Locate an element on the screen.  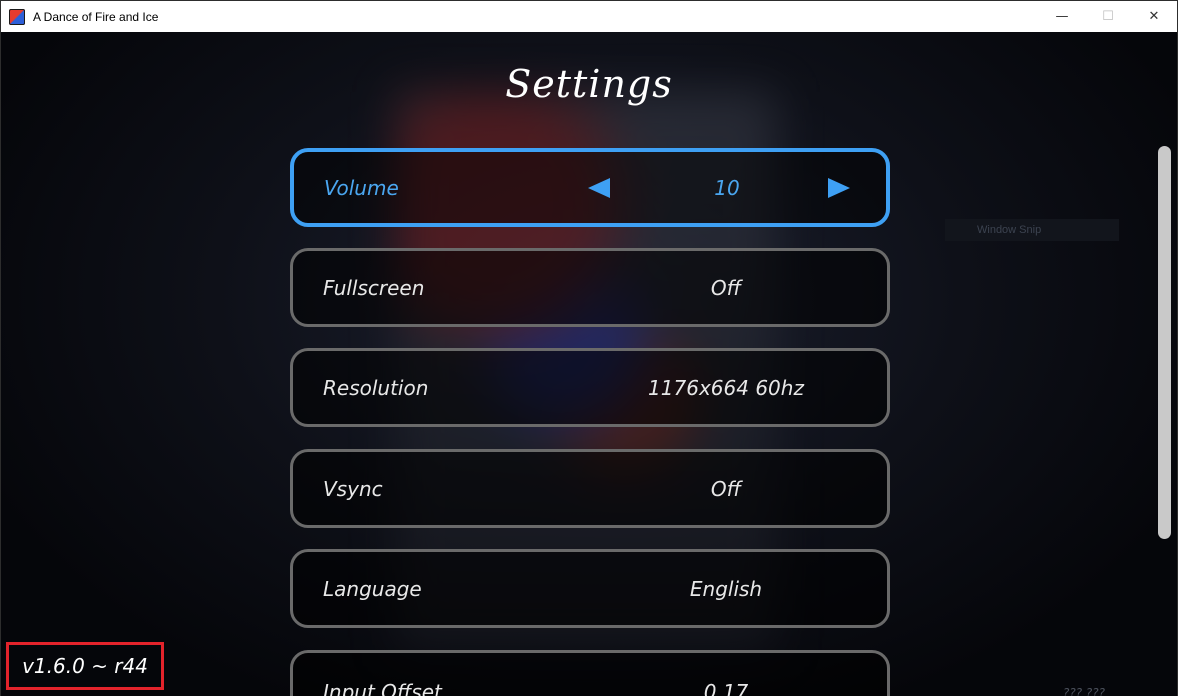
setting-label: Fullscreen is located at coordinates (374, 287).